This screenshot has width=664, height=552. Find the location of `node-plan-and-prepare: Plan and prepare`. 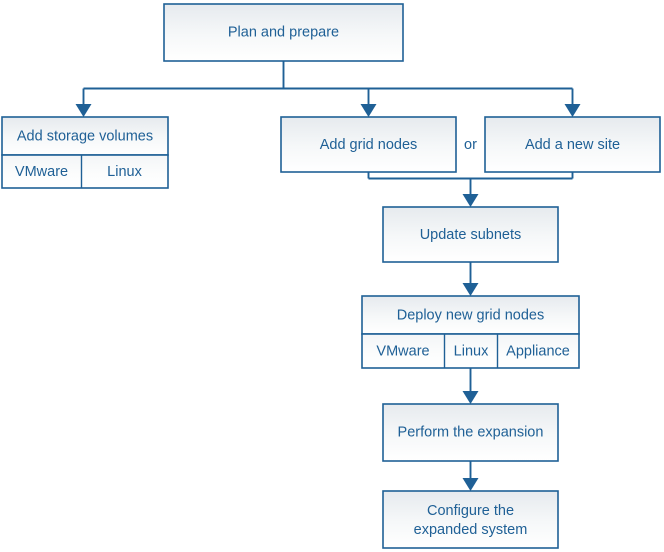

node-plan-and-prepare: Plan and prepare is located at coordinates (283, 32).